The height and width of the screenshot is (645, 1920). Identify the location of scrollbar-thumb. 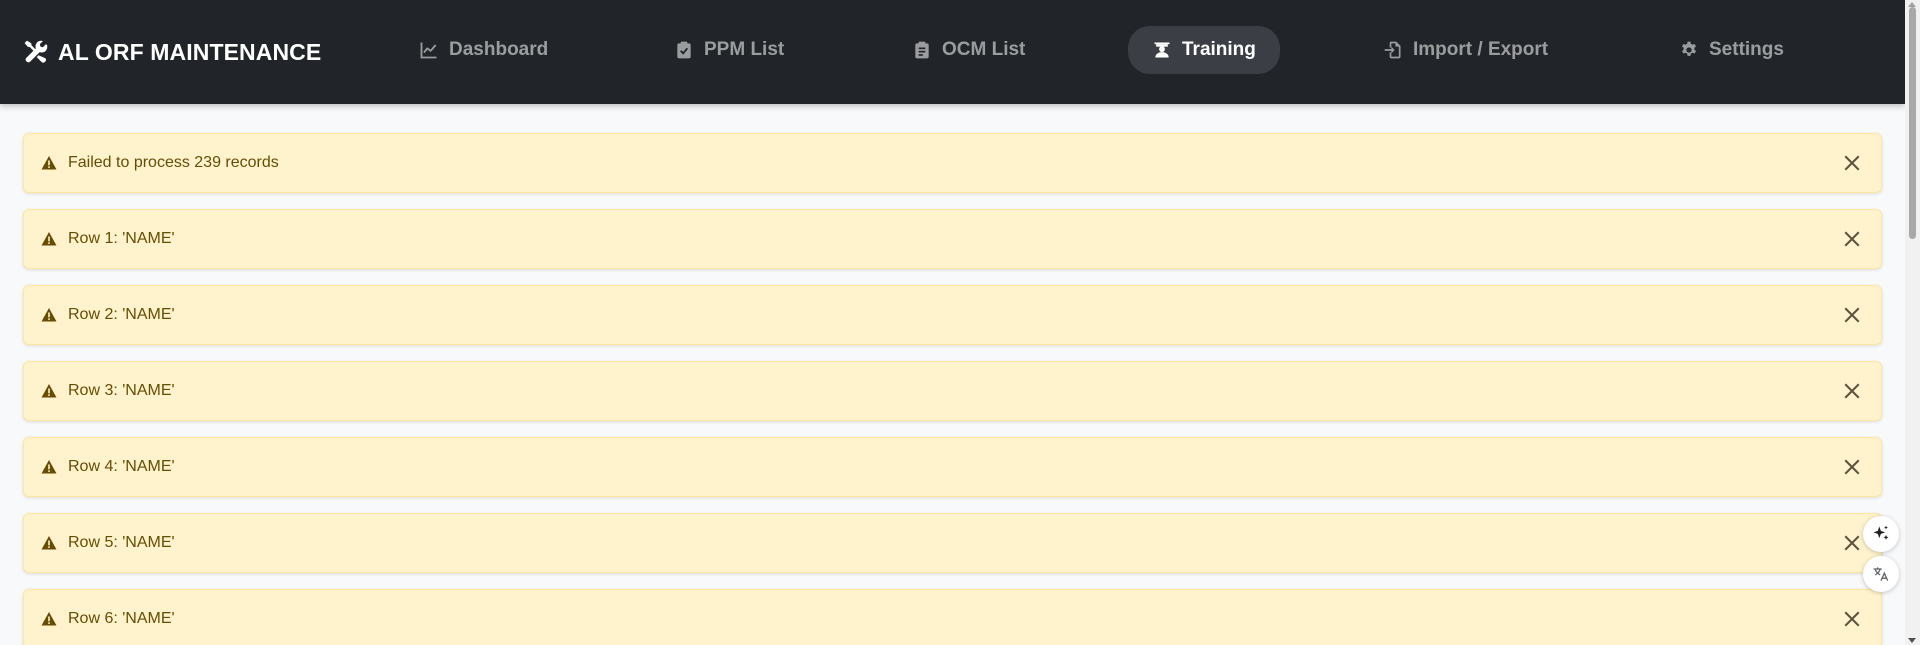
(1912, 123).